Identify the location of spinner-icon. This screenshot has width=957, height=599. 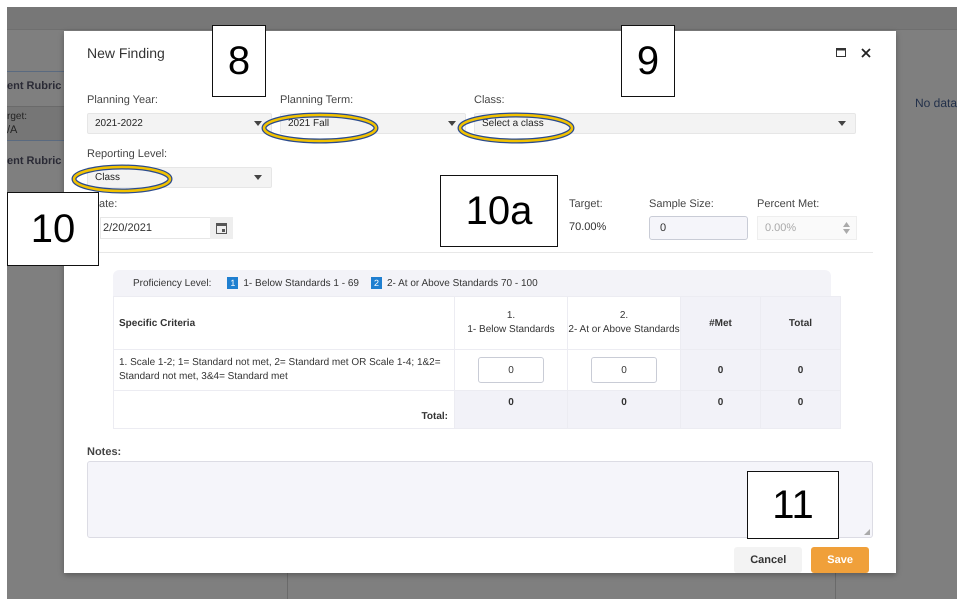
(846, 228).